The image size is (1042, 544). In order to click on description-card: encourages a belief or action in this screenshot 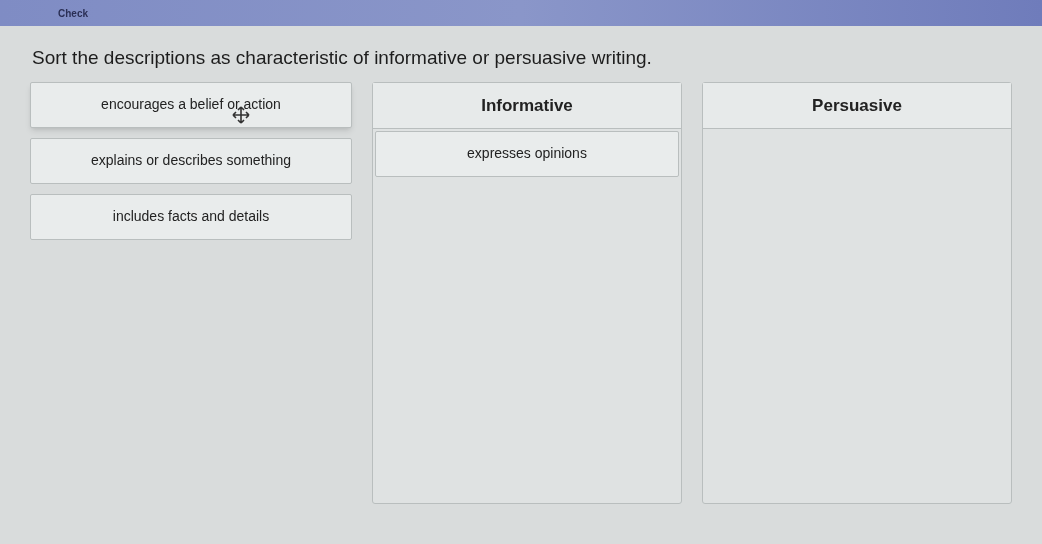, I will do `click(191, 104)`.